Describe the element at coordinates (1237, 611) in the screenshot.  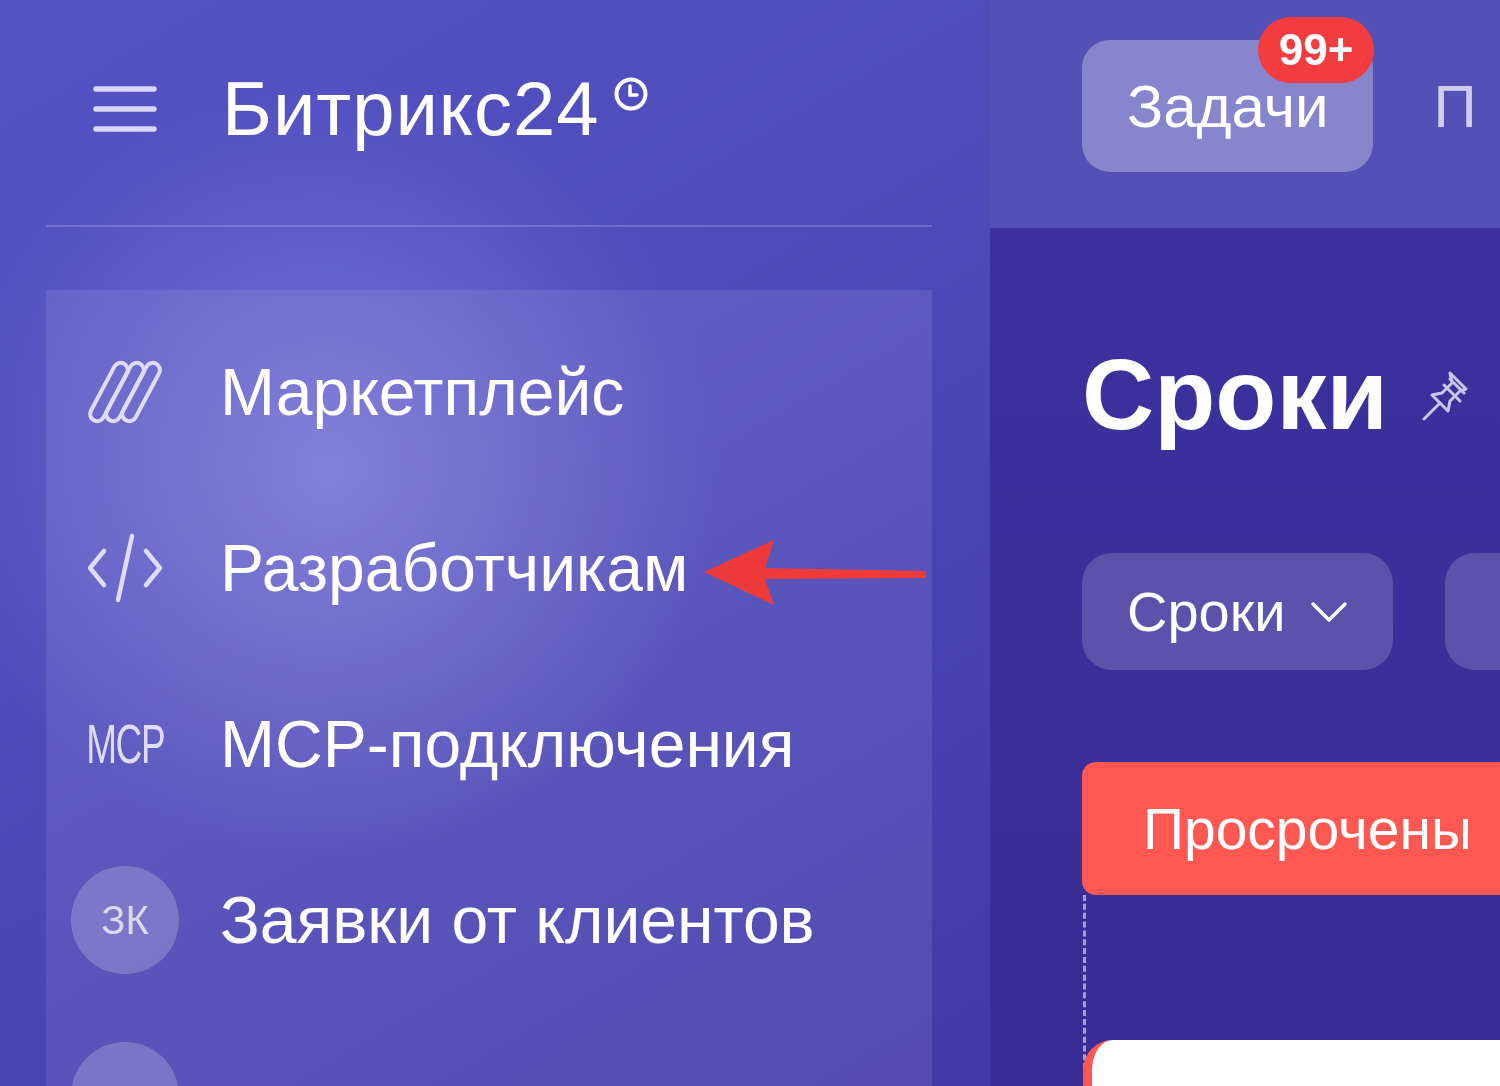
I see `filter-dropdown: Сроки` at that location.